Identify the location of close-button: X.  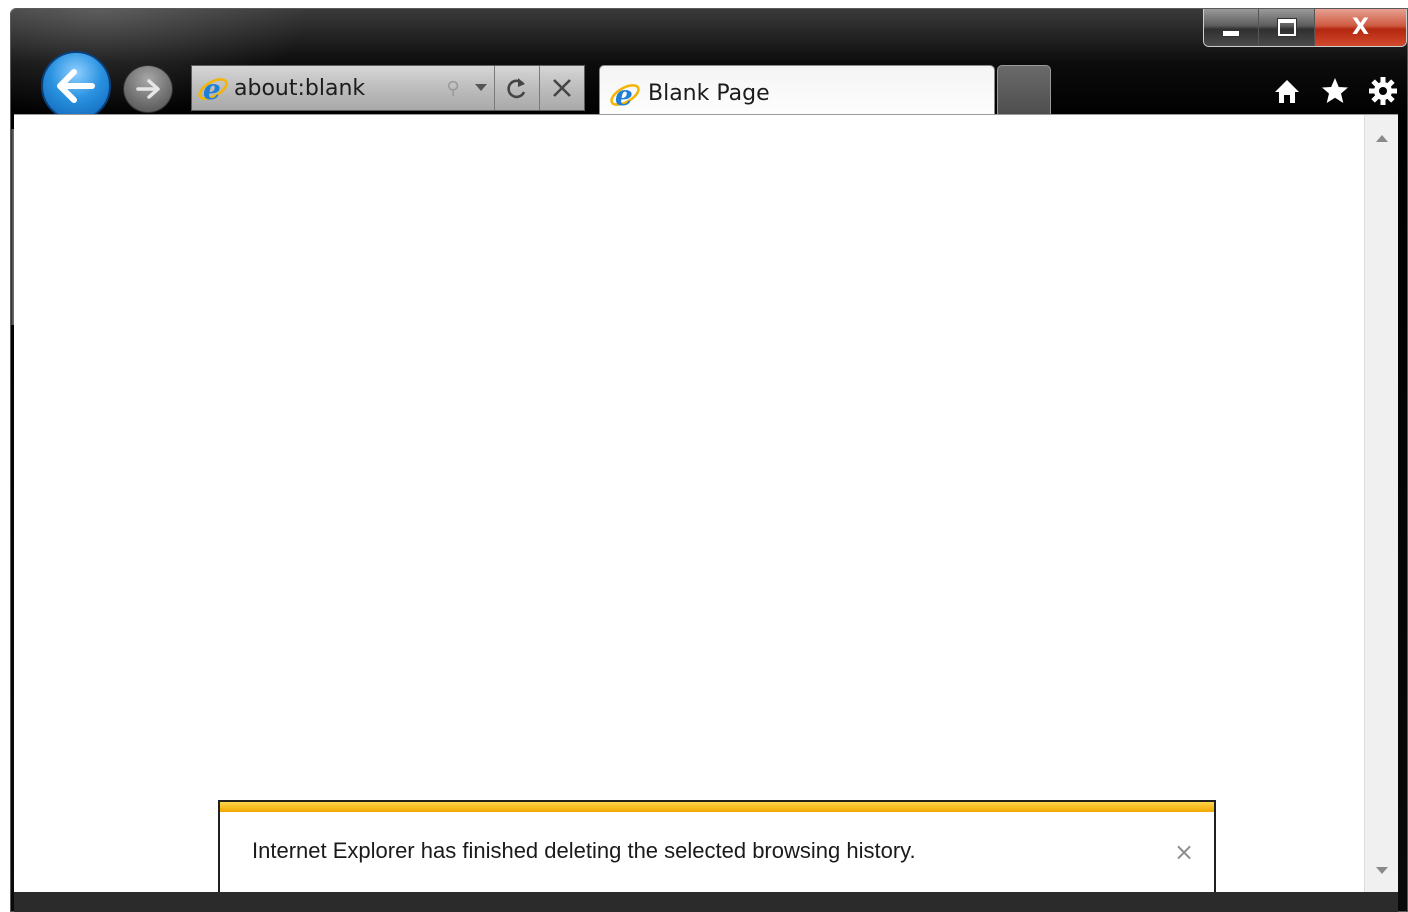
(1360, 27).